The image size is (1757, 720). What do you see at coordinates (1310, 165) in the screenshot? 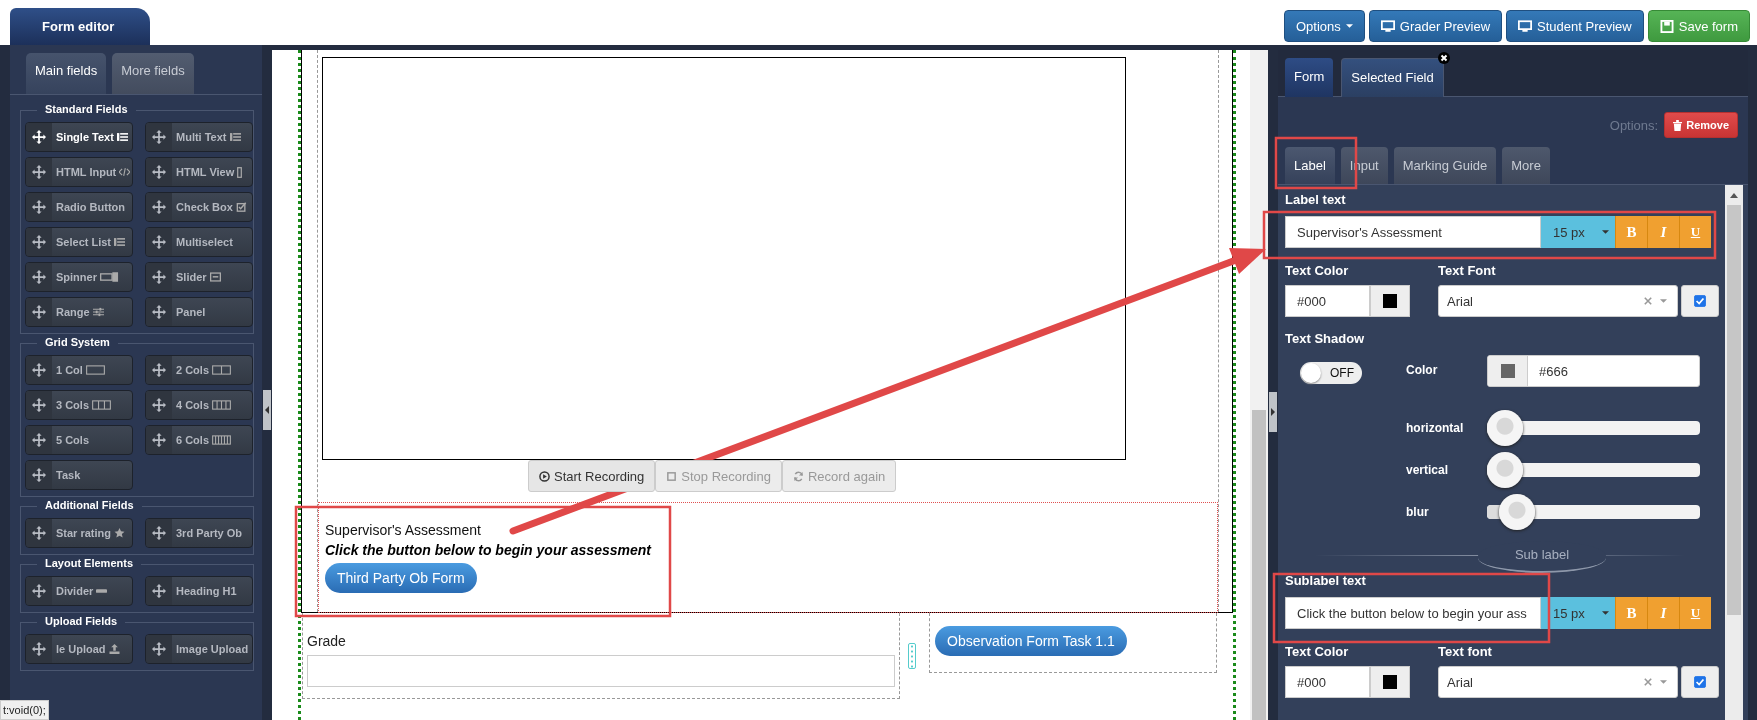
I see `sub-tab: Label` at bounding box center [1310, 165].